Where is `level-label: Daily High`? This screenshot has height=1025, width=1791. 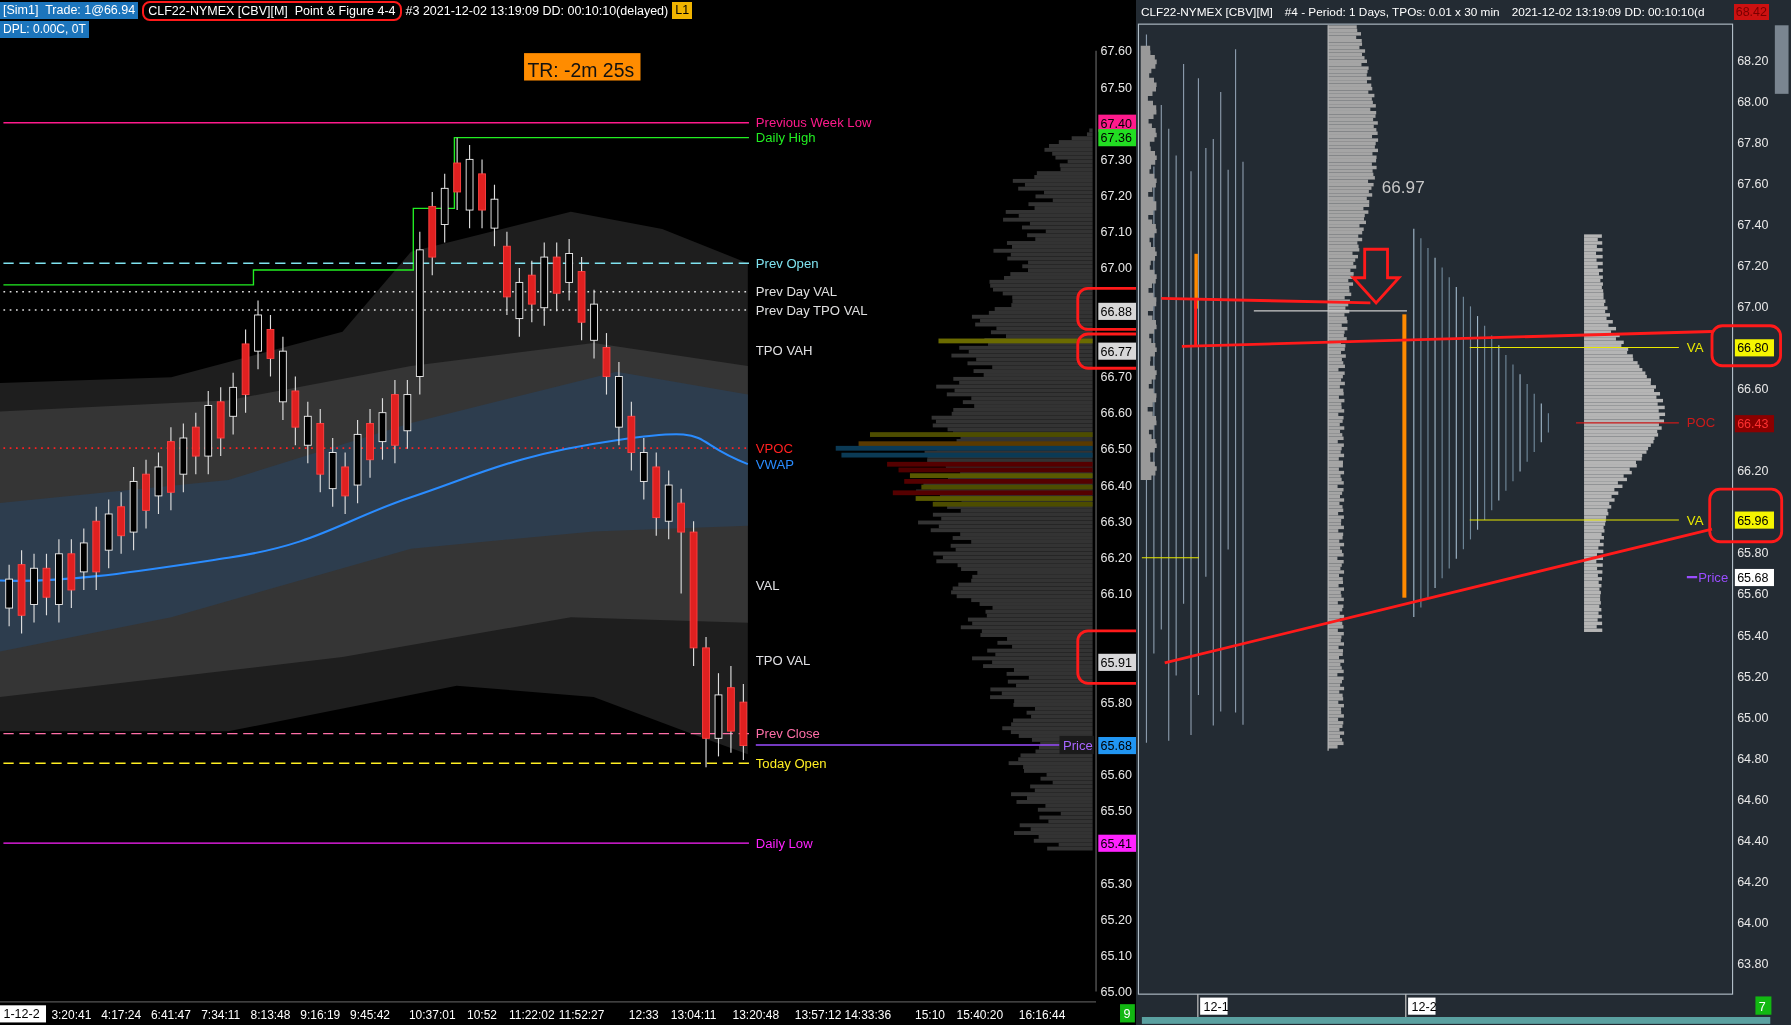
level-label: Daily High is located at coordinates (785, 138).